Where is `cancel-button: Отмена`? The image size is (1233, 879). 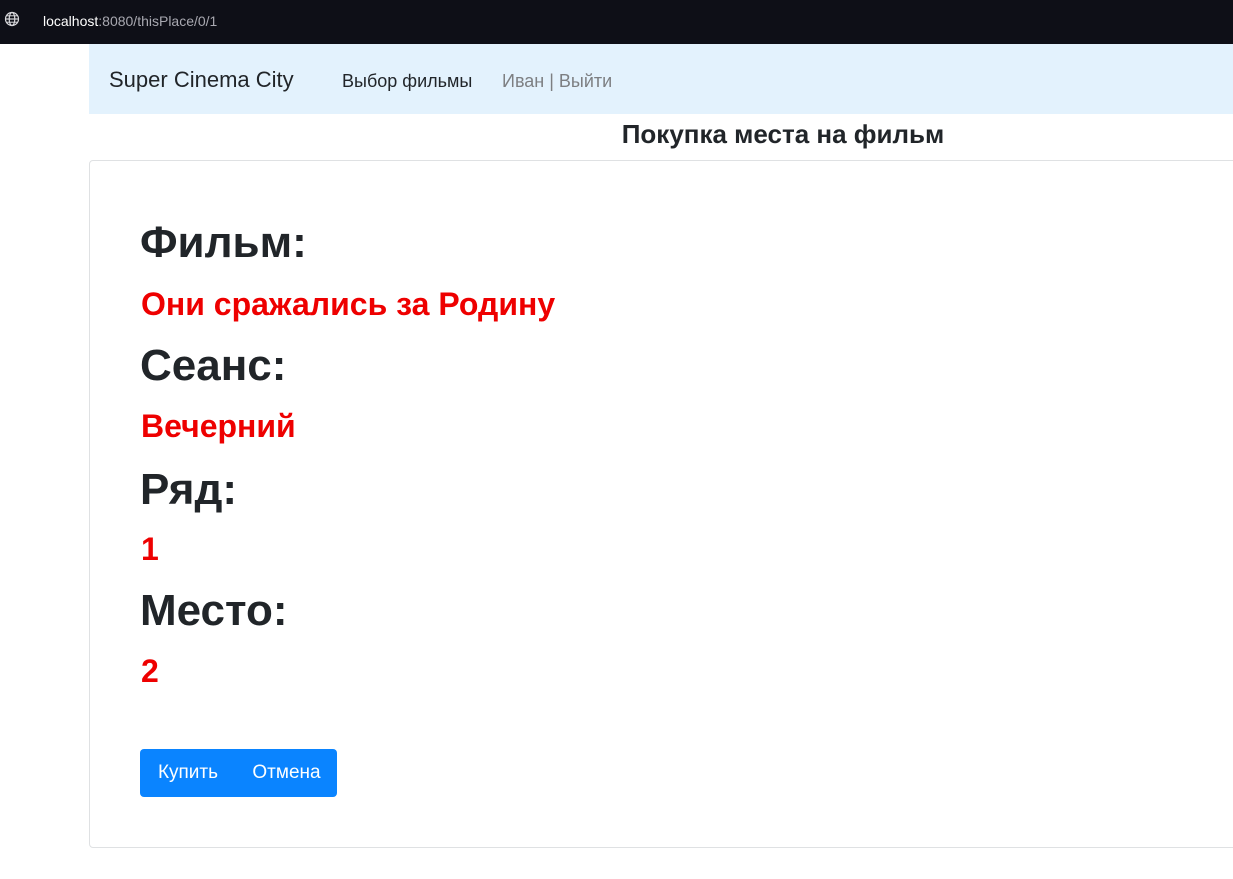
cancel-button: Отмена is located at coordinates (286, 773).